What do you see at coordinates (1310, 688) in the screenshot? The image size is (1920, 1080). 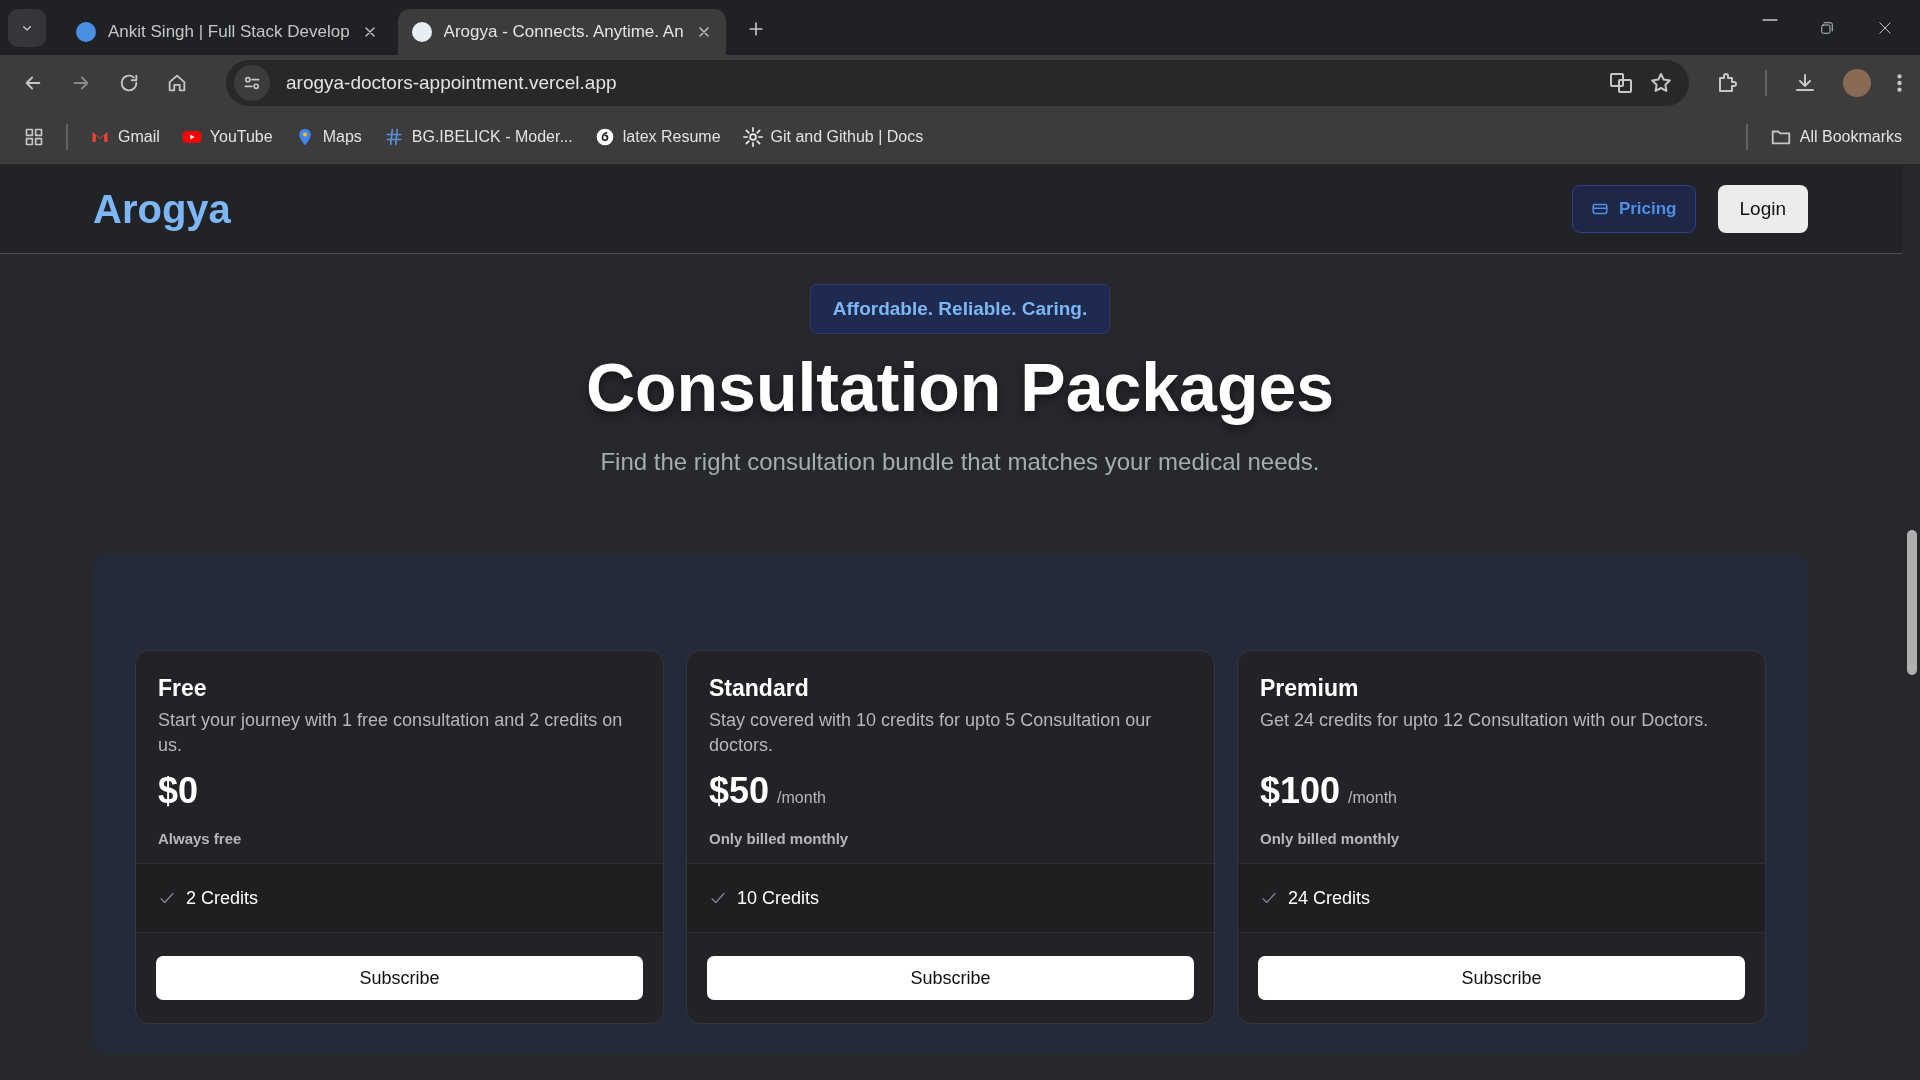 I see `plan-name: Premium` at bounding box center [1310, 688].